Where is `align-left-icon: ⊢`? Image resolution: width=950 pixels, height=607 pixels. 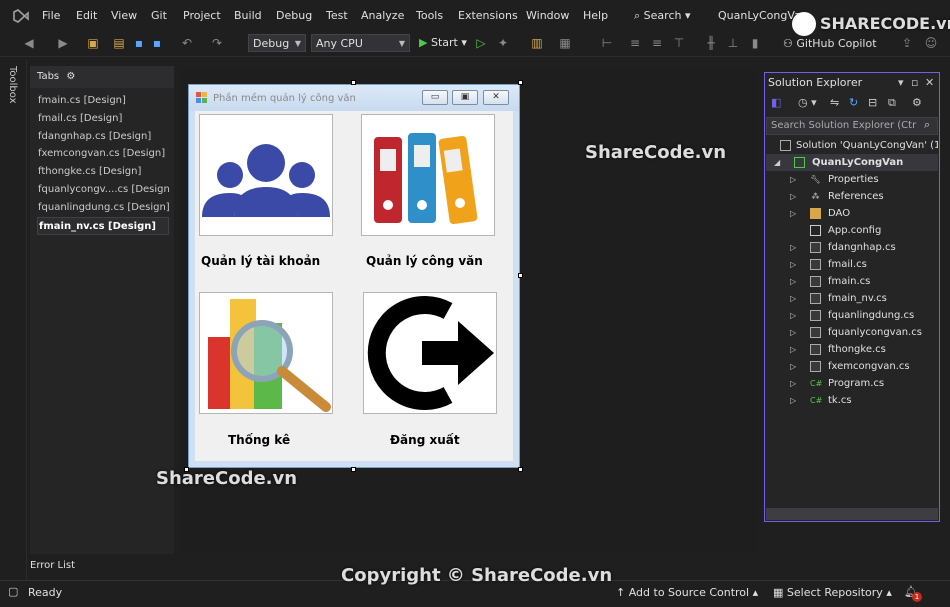
align-left-icon: ⊢ is located at coordinates (607, 43).